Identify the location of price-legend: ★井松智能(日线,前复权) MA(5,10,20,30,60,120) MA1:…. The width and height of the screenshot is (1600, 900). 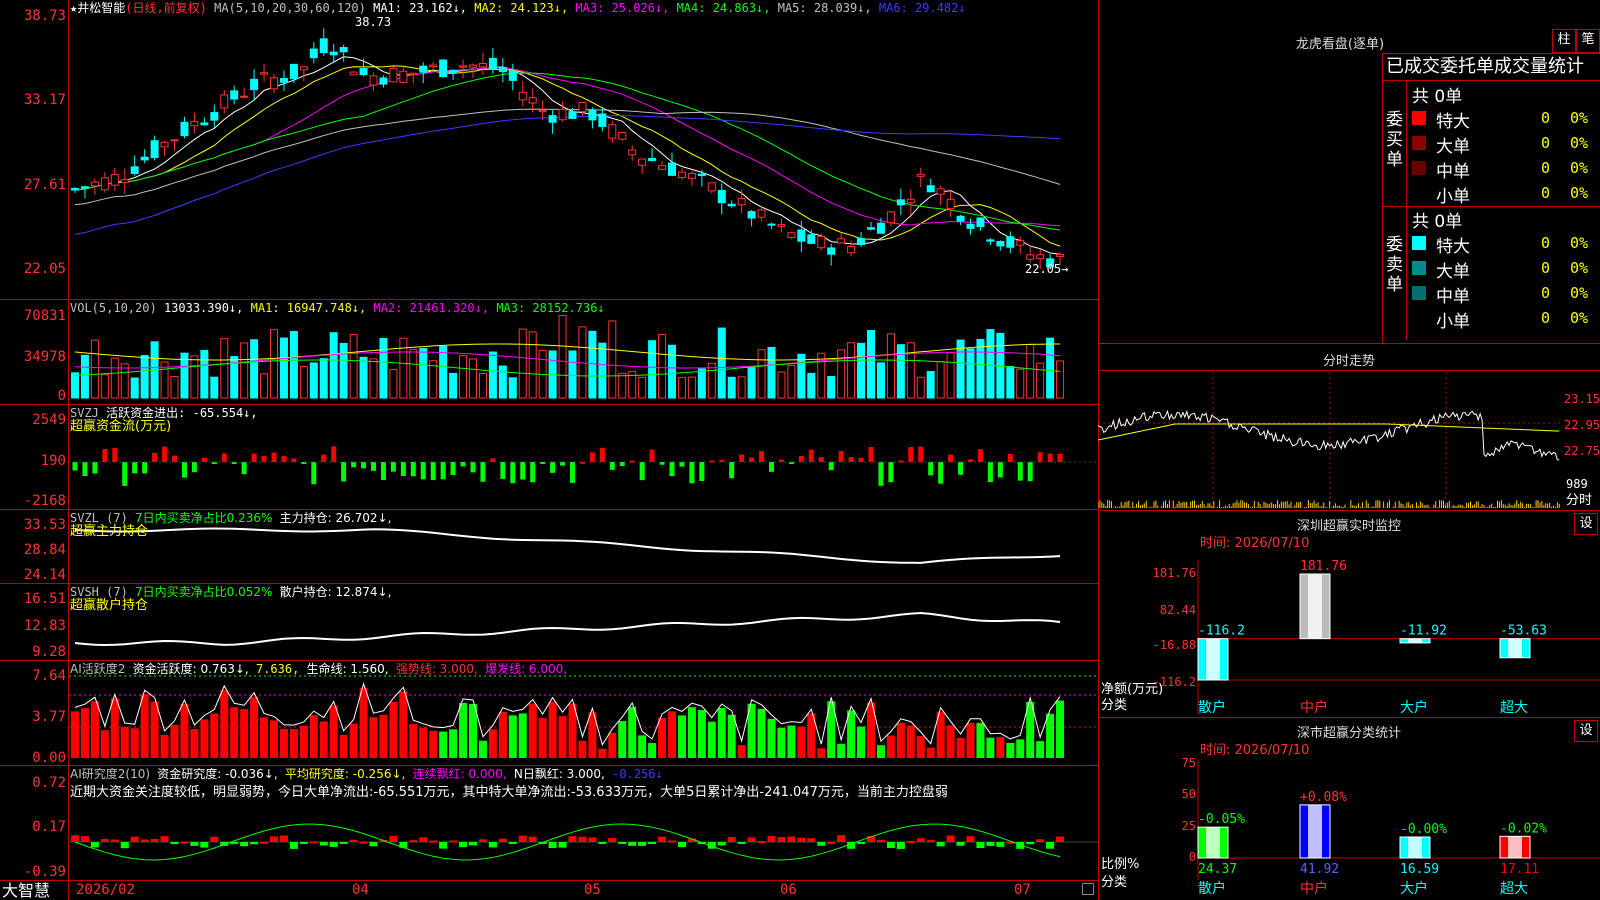
(518, 8).